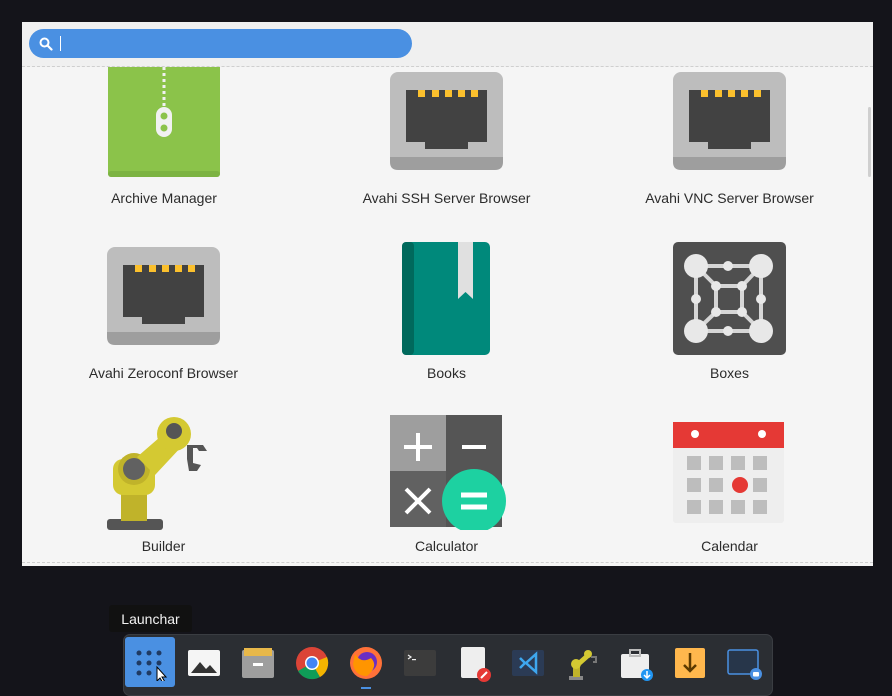  I want to click on app-label: Avahi Zeroconf Browser, so click(163, 373).